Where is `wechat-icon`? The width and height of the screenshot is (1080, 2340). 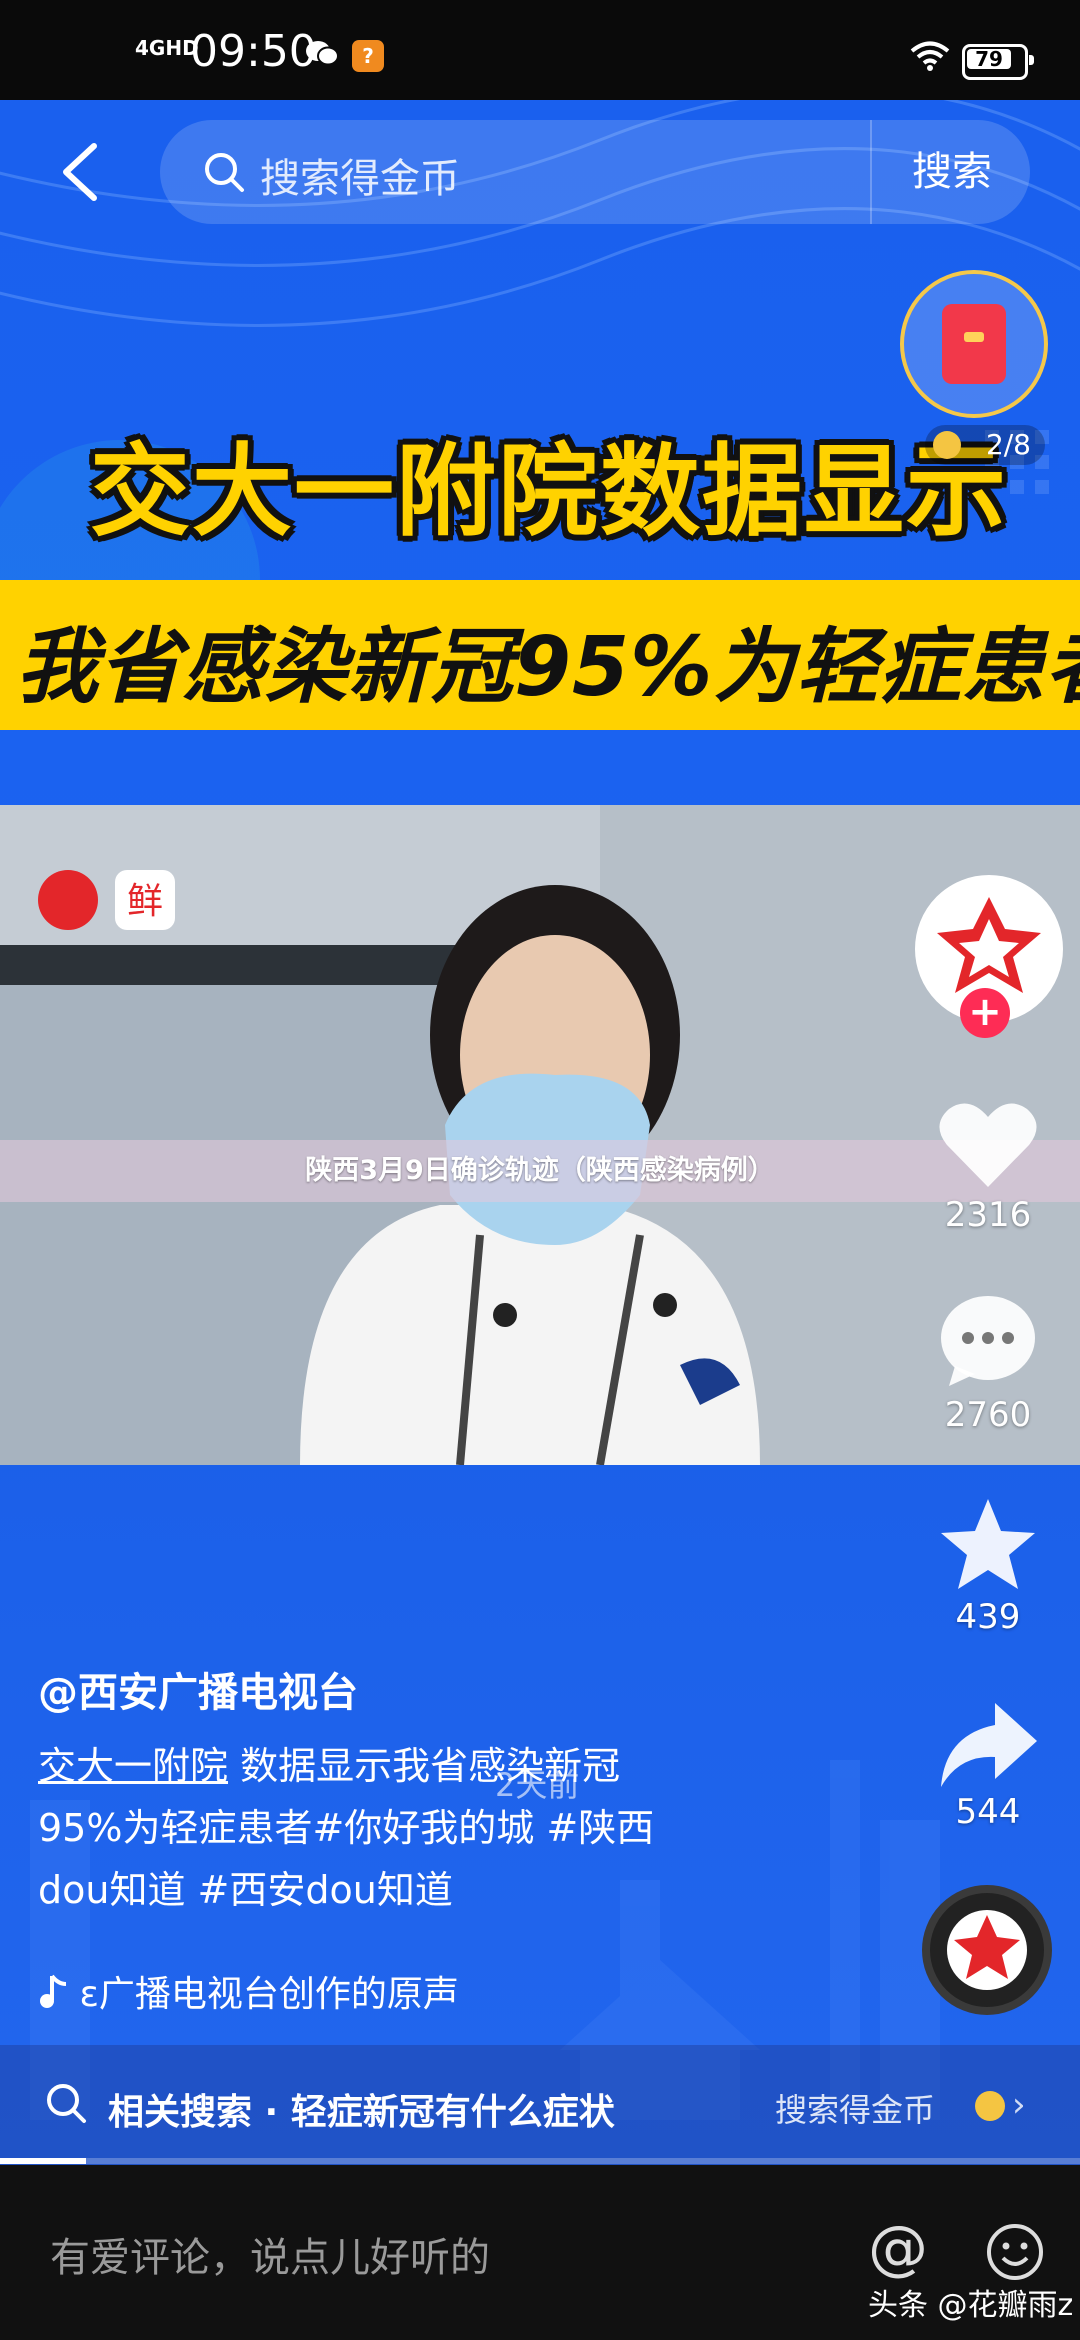
wechat-icon is located at coordinates (322, 53).